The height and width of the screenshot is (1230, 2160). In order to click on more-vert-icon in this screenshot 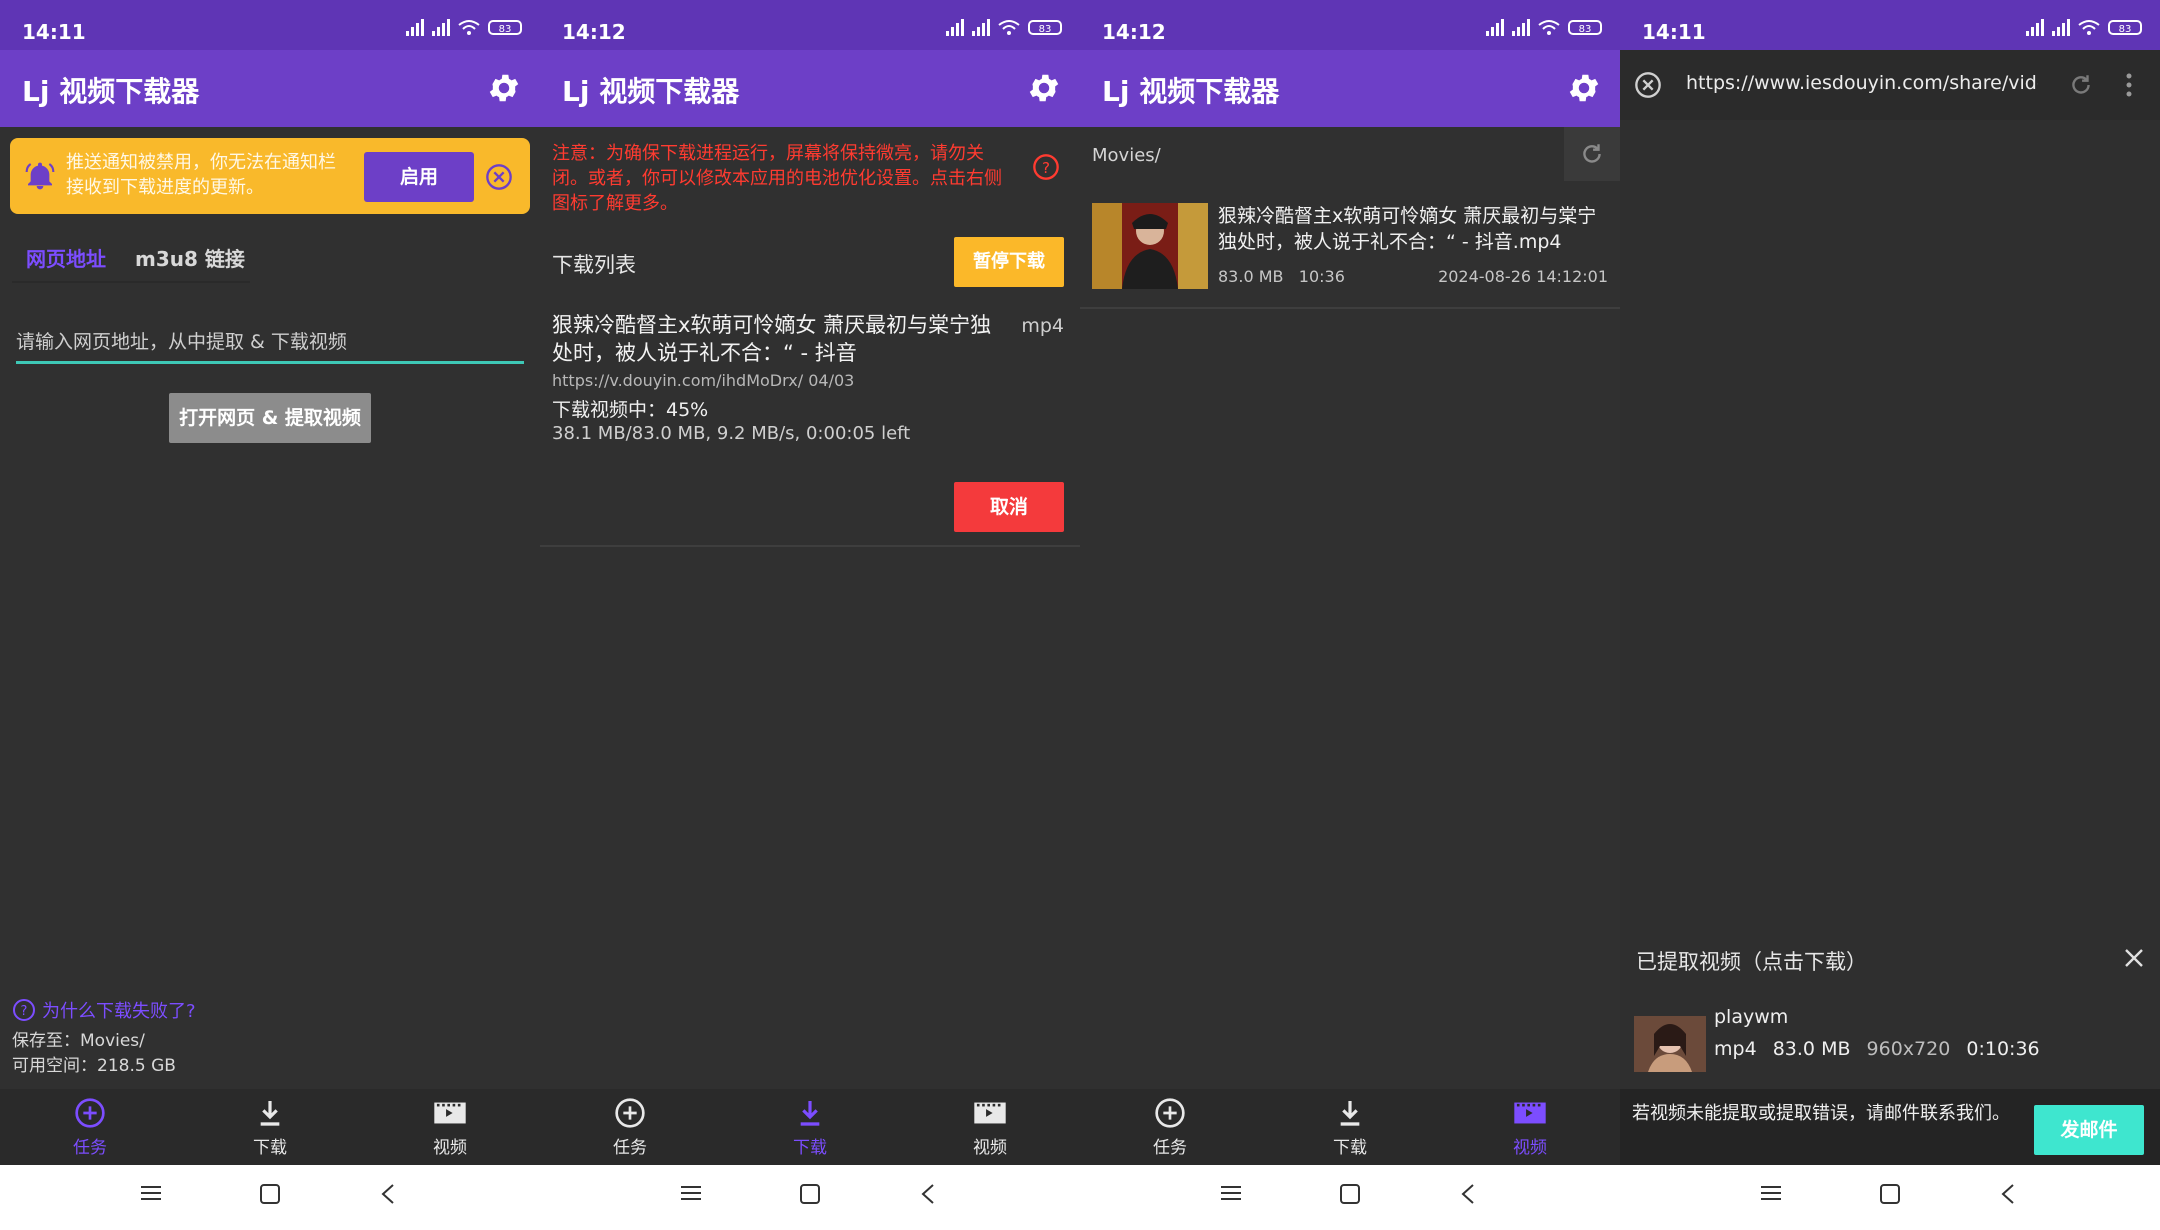, I will do `click(2129, 85)`.